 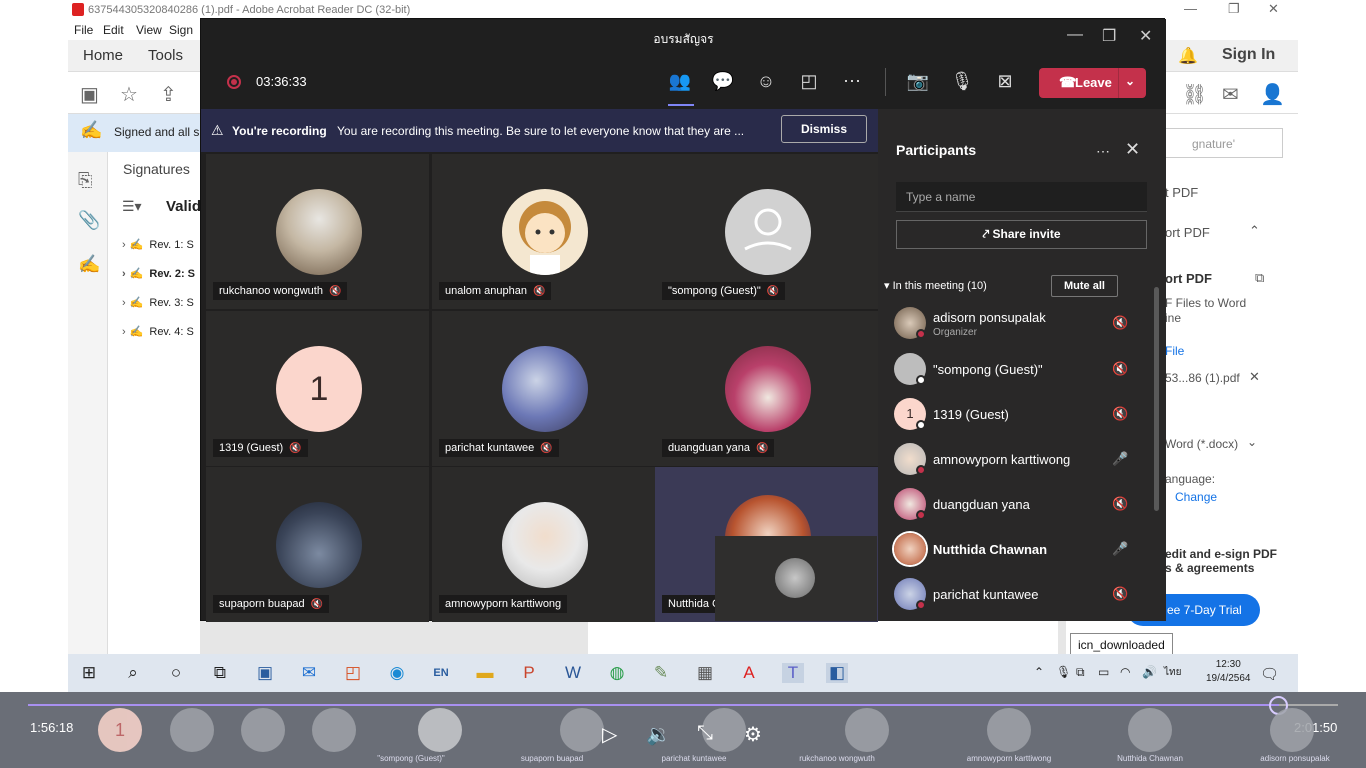 I want to click on revision-item: › ✍ Rev. 2: S, so click(x=158, y=273).